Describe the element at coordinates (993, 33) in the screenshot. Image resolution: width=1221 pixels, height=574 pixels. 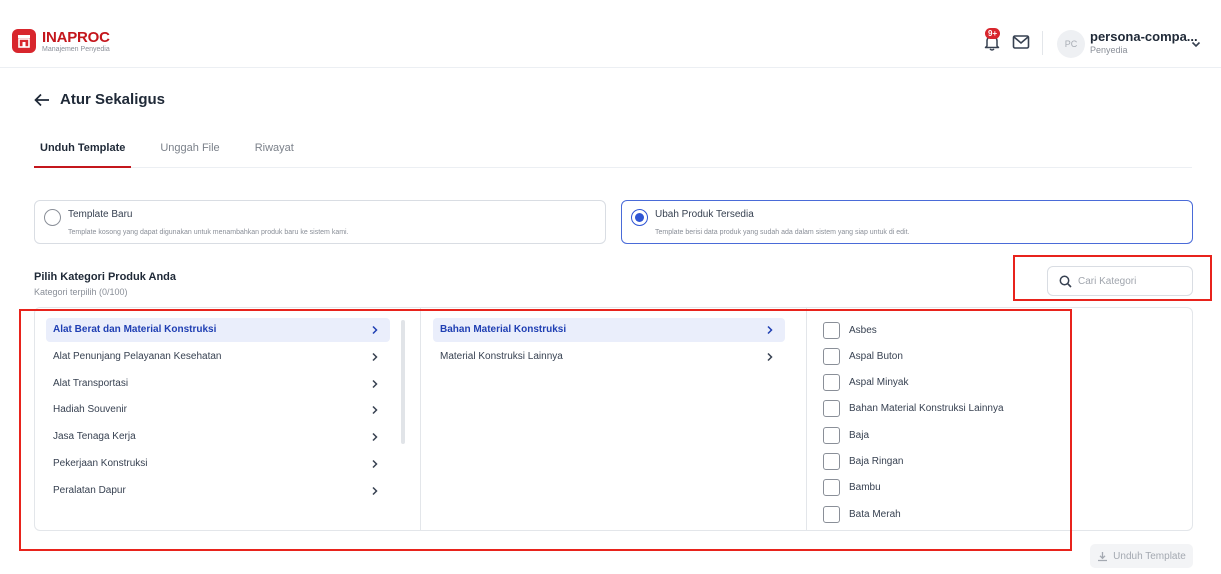
I see `notification-badge: 9+` at that location.